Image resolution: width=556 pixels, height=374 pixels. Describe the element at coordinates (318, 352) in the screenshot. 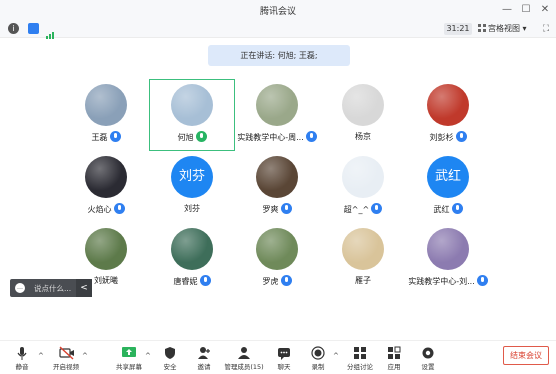

I see `record-icon` at that location.